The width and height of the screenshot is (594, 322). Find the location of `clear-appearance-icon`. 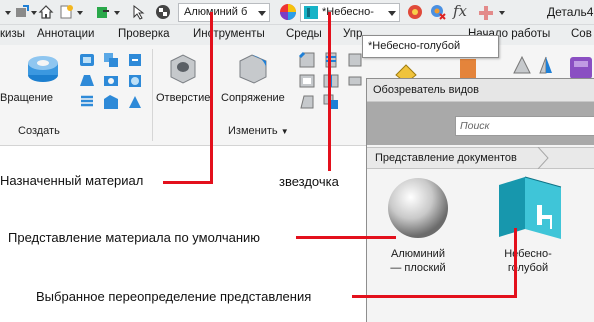

clear-appearance-icon is located at coordinates (438, 12).